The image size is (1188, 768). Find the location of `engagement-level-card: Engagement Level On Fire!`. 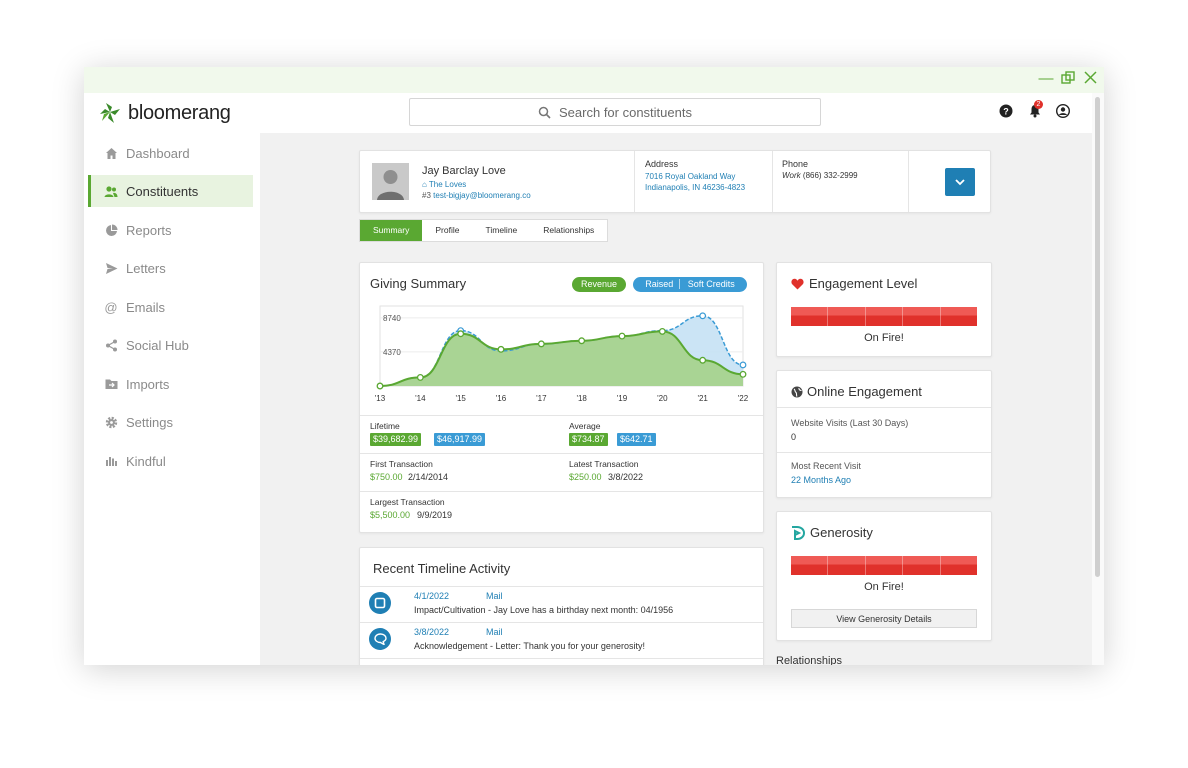

engagement-level-card: Engagement Level On Fire! is located at coordinates (884, 309).